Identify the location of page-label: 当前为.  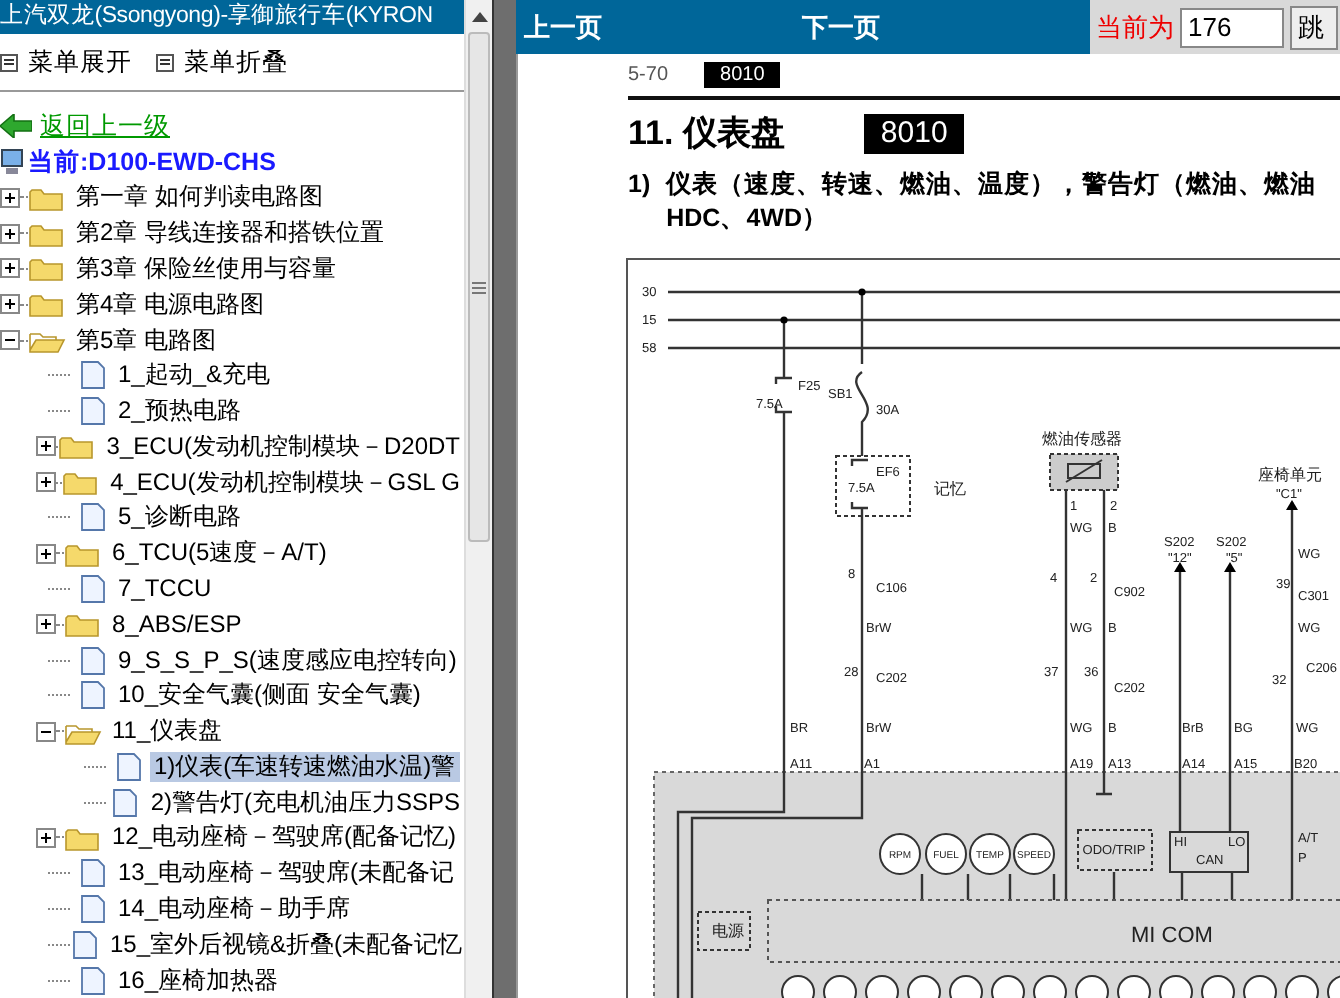
(1135, 27).